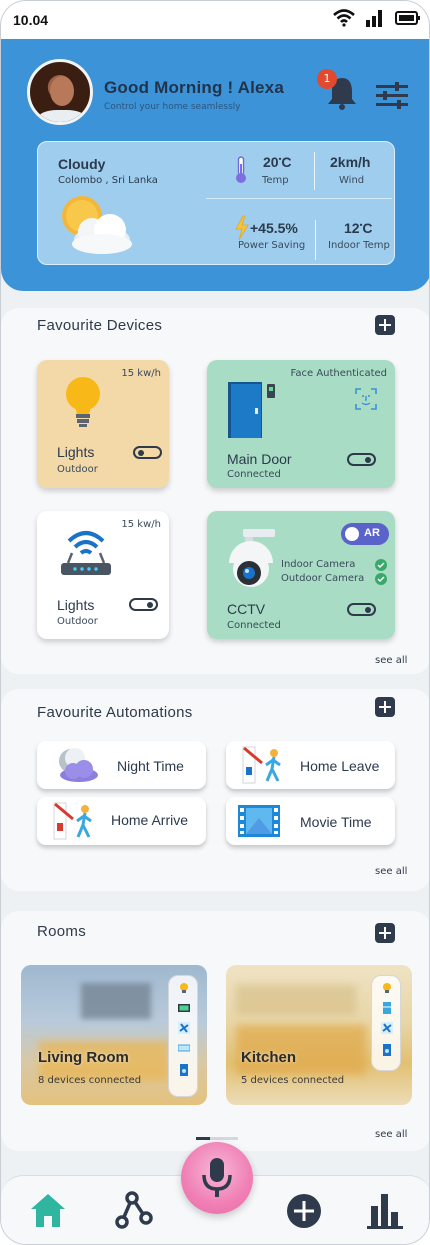  Describe the element at coordinates (336, 580) in the screenshot. I see `camera-outdoor: Outdoor Camera` at that location.